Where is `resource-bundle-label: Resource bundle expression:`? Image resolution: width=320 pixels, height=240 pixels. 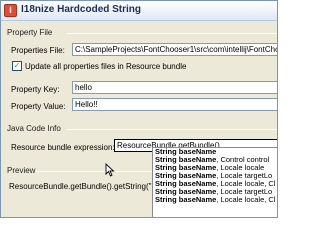 resource-bundle-label: Resource bundle expression: is located at coordinates (63, 147).